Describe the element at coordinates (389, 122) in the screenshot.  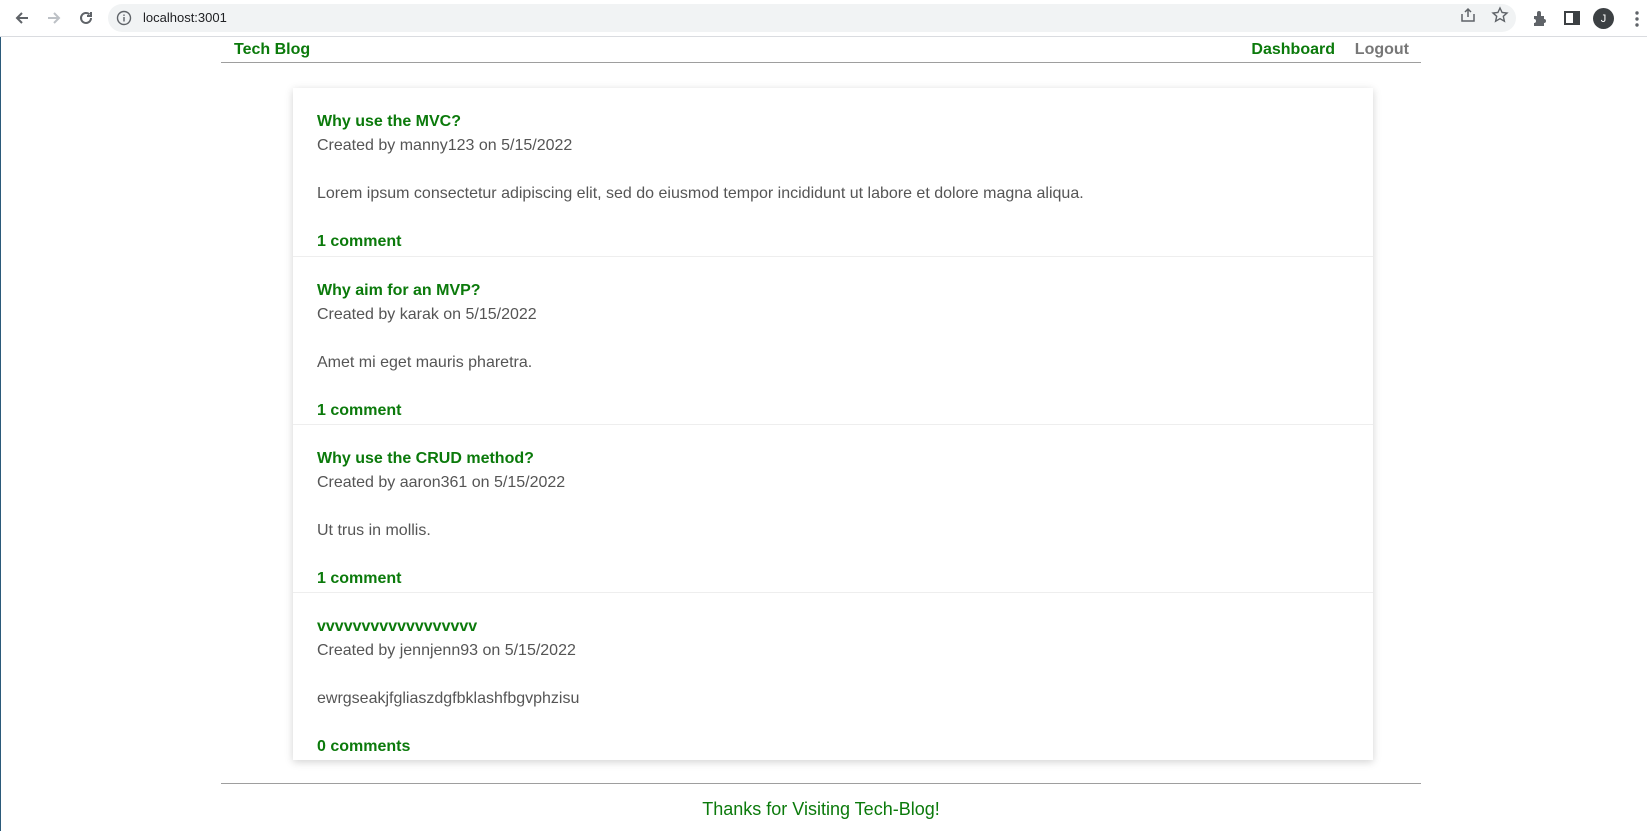
I see `post-title: Why use the MVC?` at that location.